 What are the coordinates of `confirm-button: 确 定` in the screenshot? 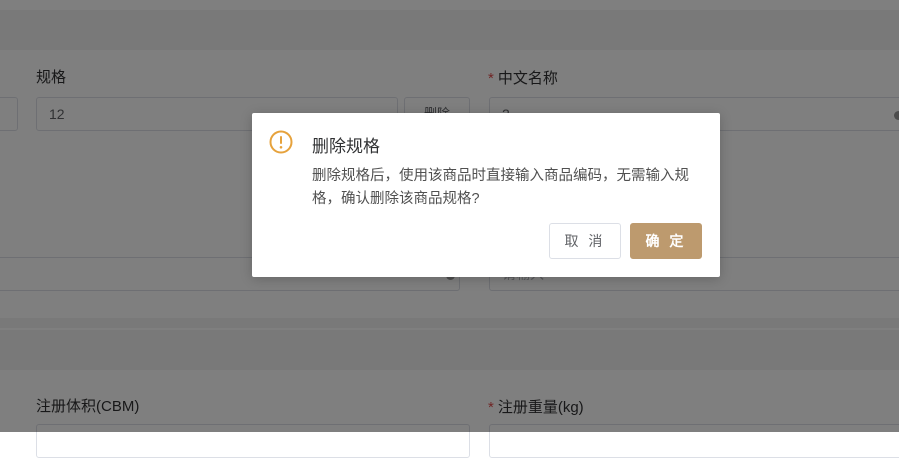 It's located at (666, 241).